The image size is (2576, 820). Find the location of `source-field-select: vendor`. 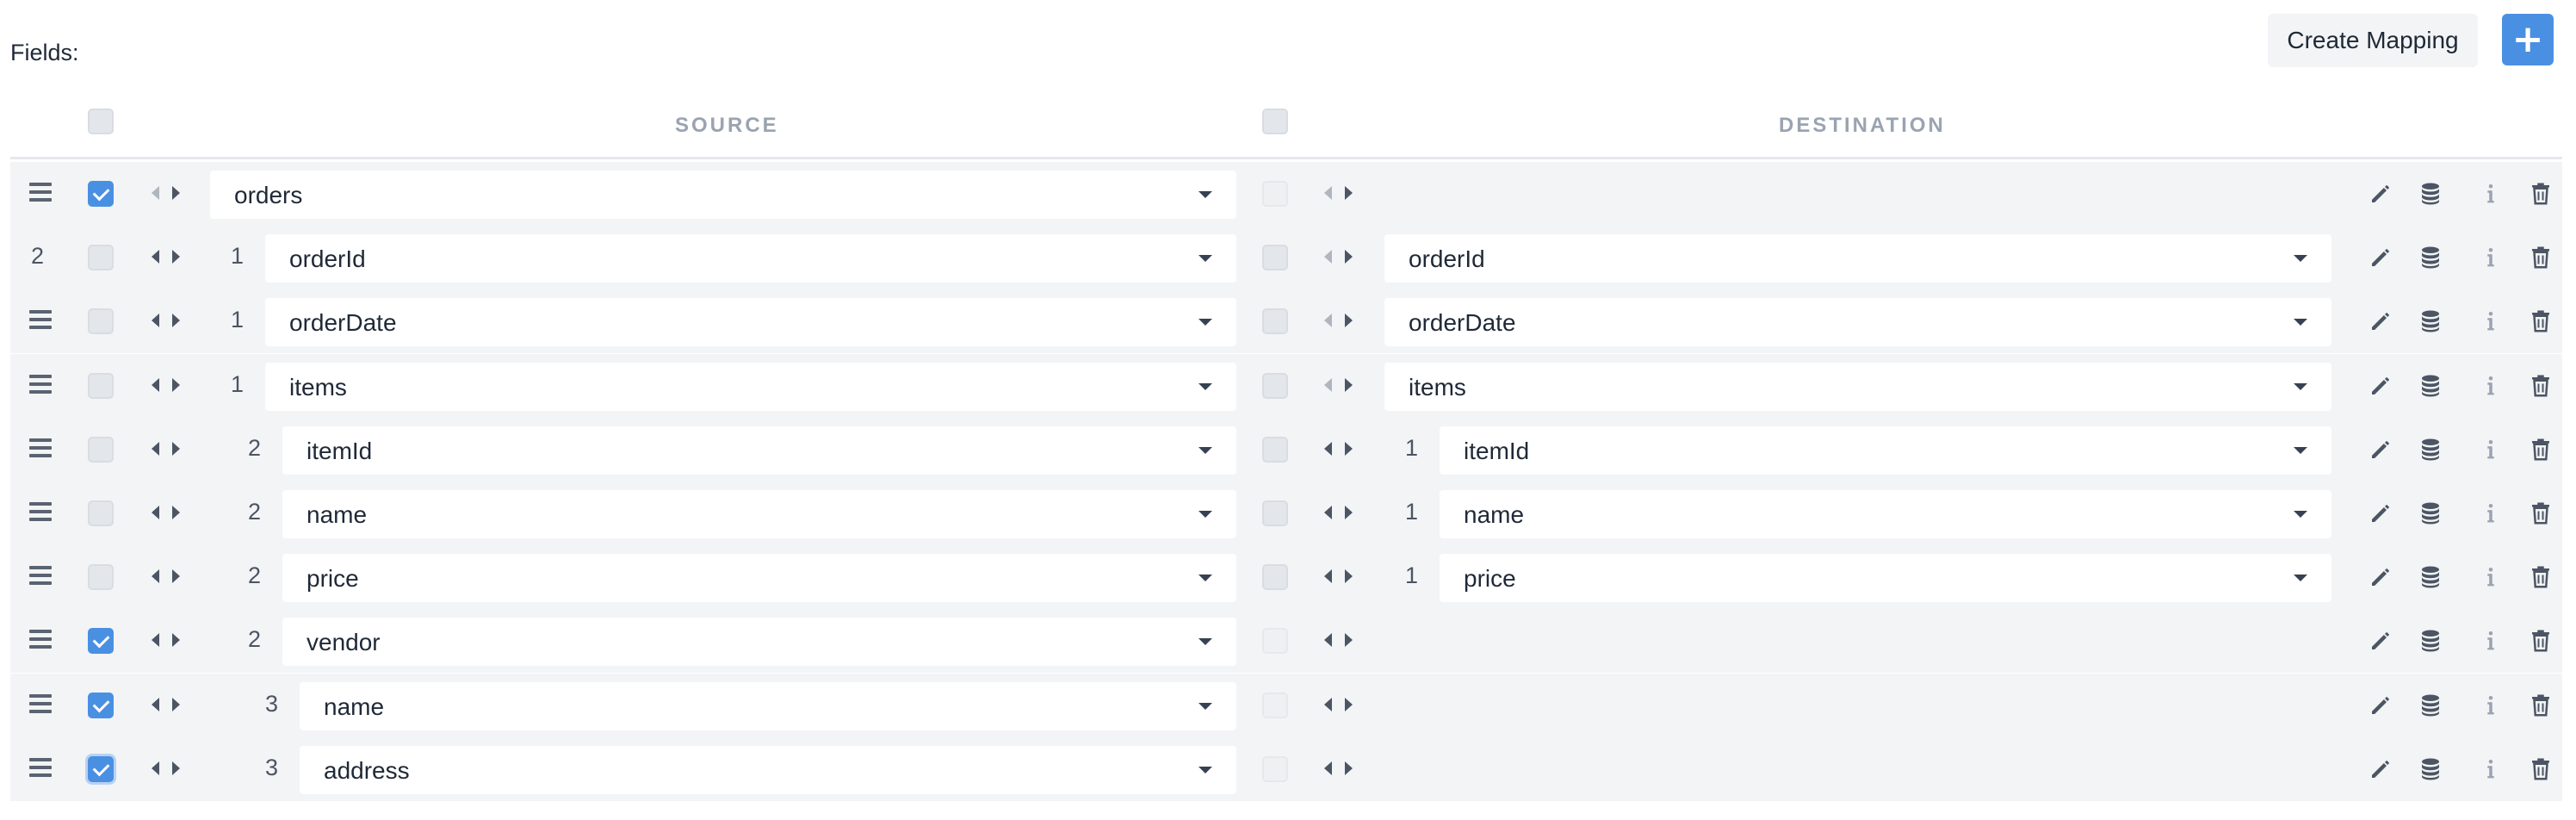

source-field-select: vendor is located at coordinates (759, 642).